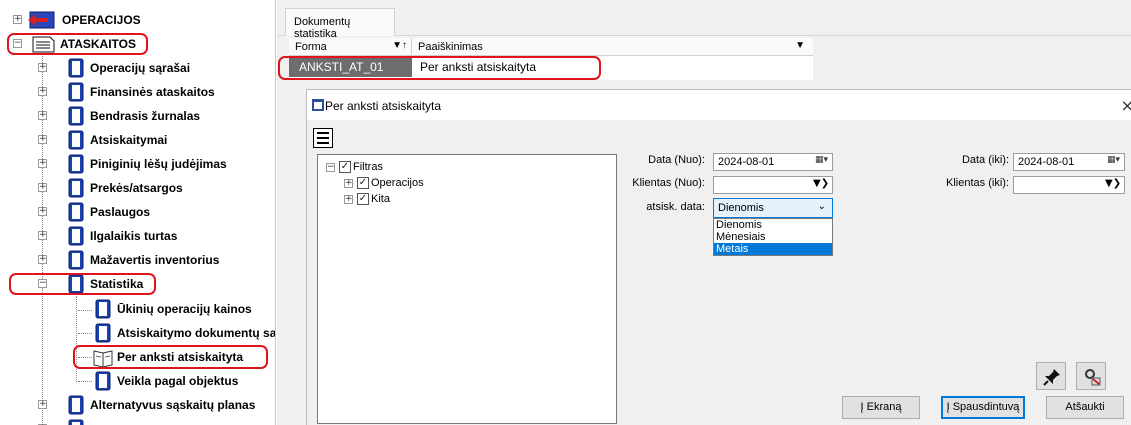 This screenshot has height=425, width=1131. Describe the element at coordinates (170, 357) in the screenshot. I see `highlight-per-anksti` at that location.